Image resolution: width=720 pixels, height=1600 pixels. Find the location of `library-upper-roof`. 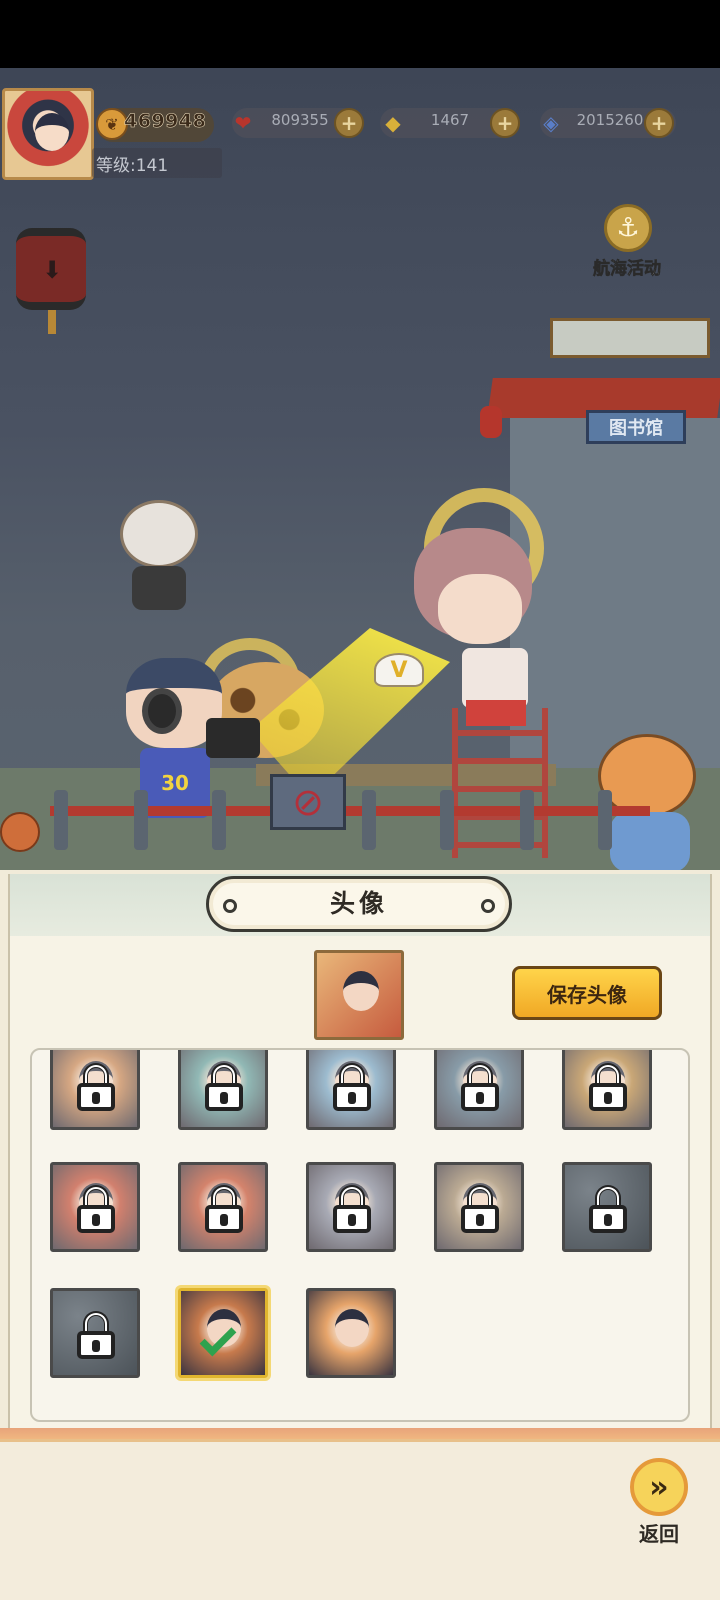

library-upper-roof is located at coordinates (630, 338).